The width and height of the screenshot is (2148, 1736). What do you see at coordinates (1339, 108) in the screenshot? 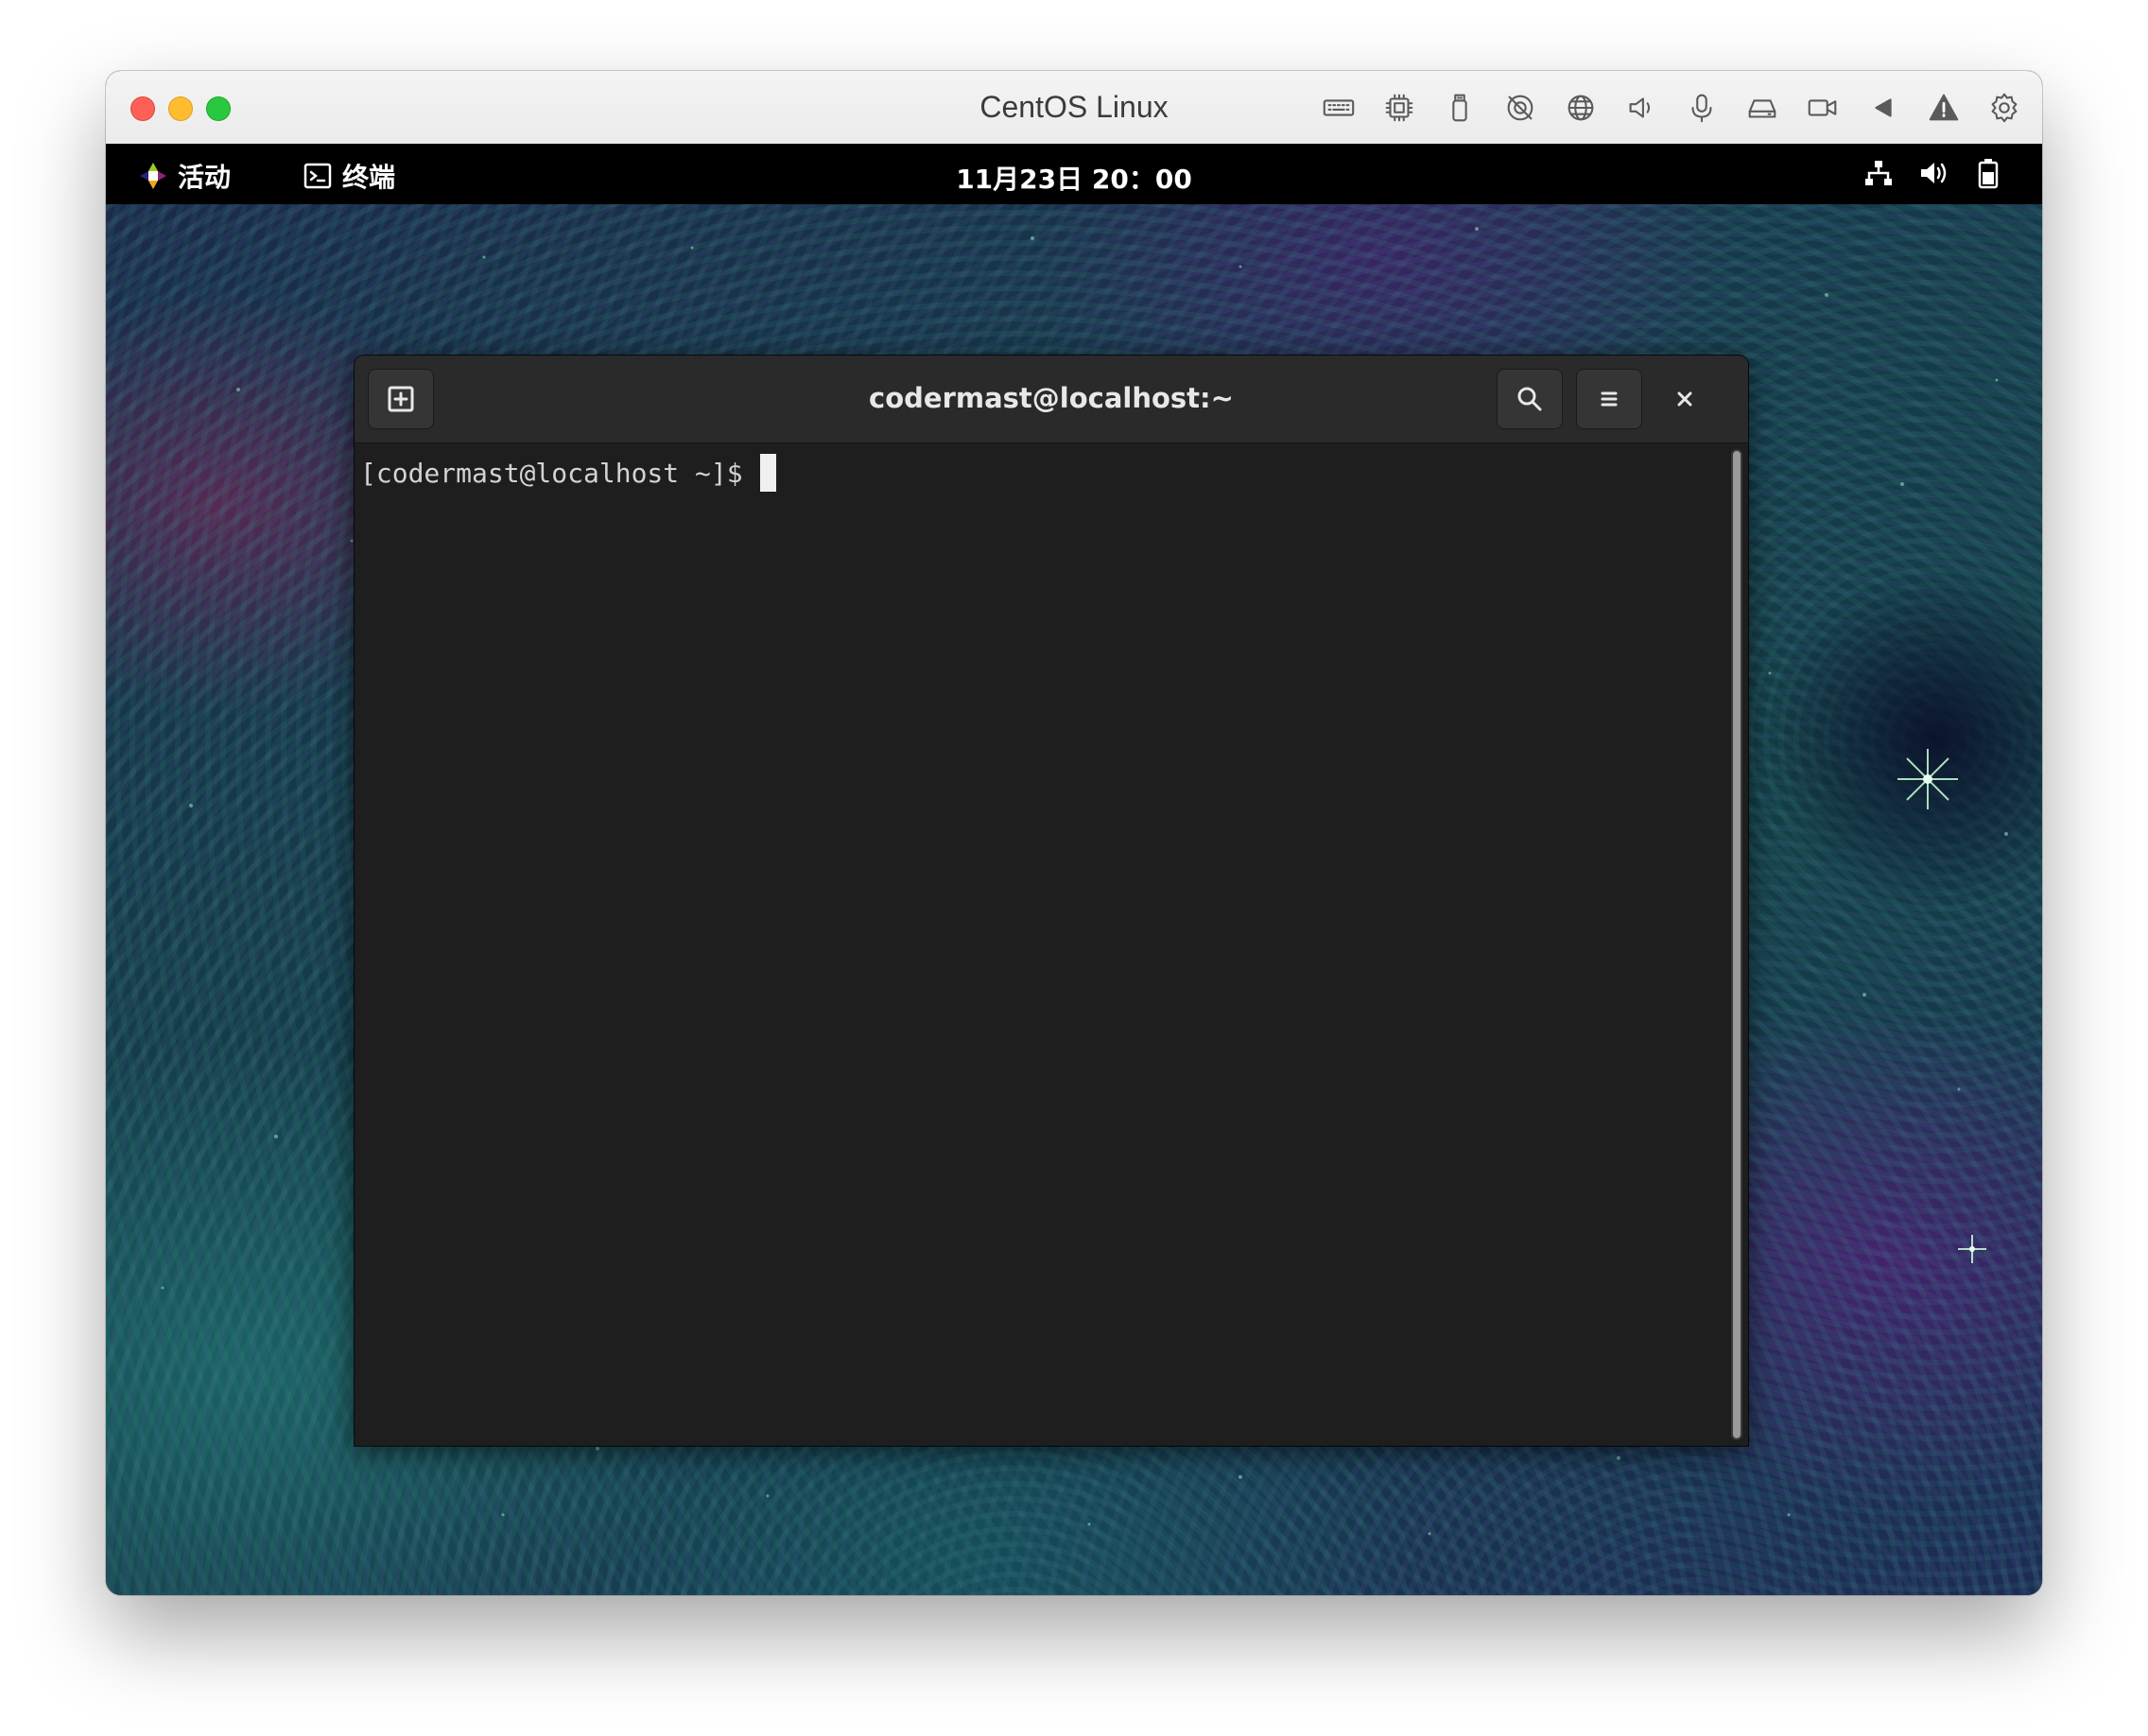
I see `keyboard-icon` at bounding box center [1339, 108].